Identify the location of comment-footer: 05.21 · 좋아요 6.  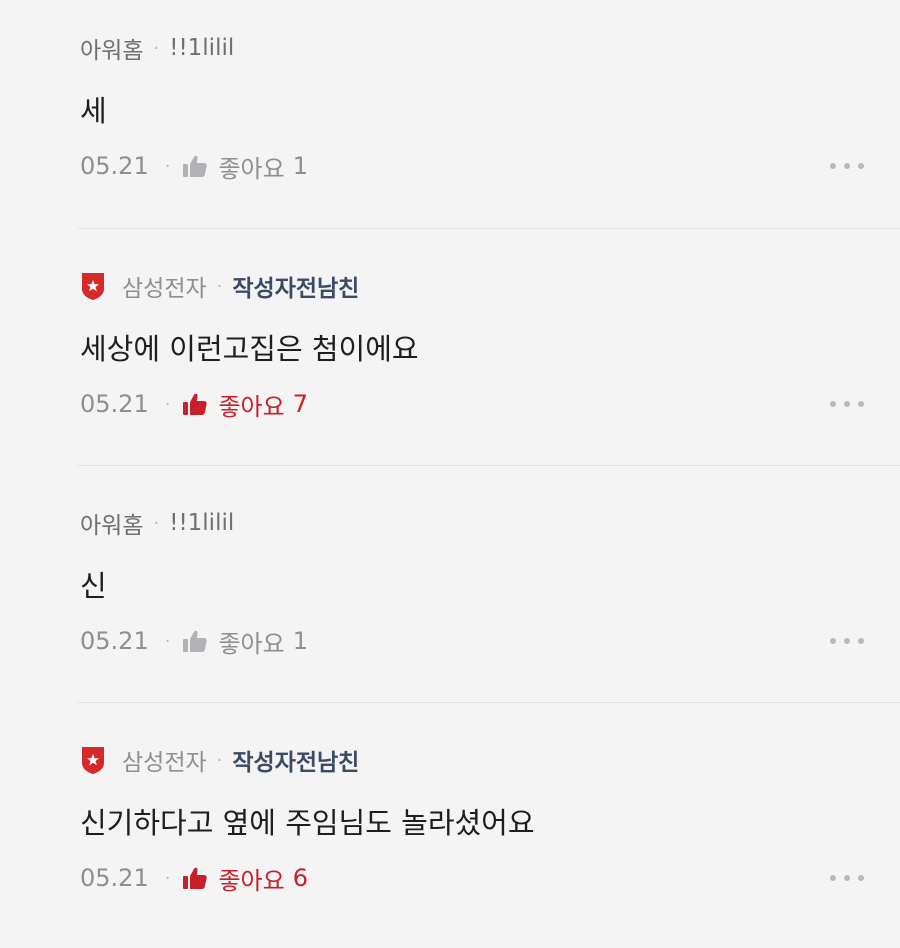
(194, 878).